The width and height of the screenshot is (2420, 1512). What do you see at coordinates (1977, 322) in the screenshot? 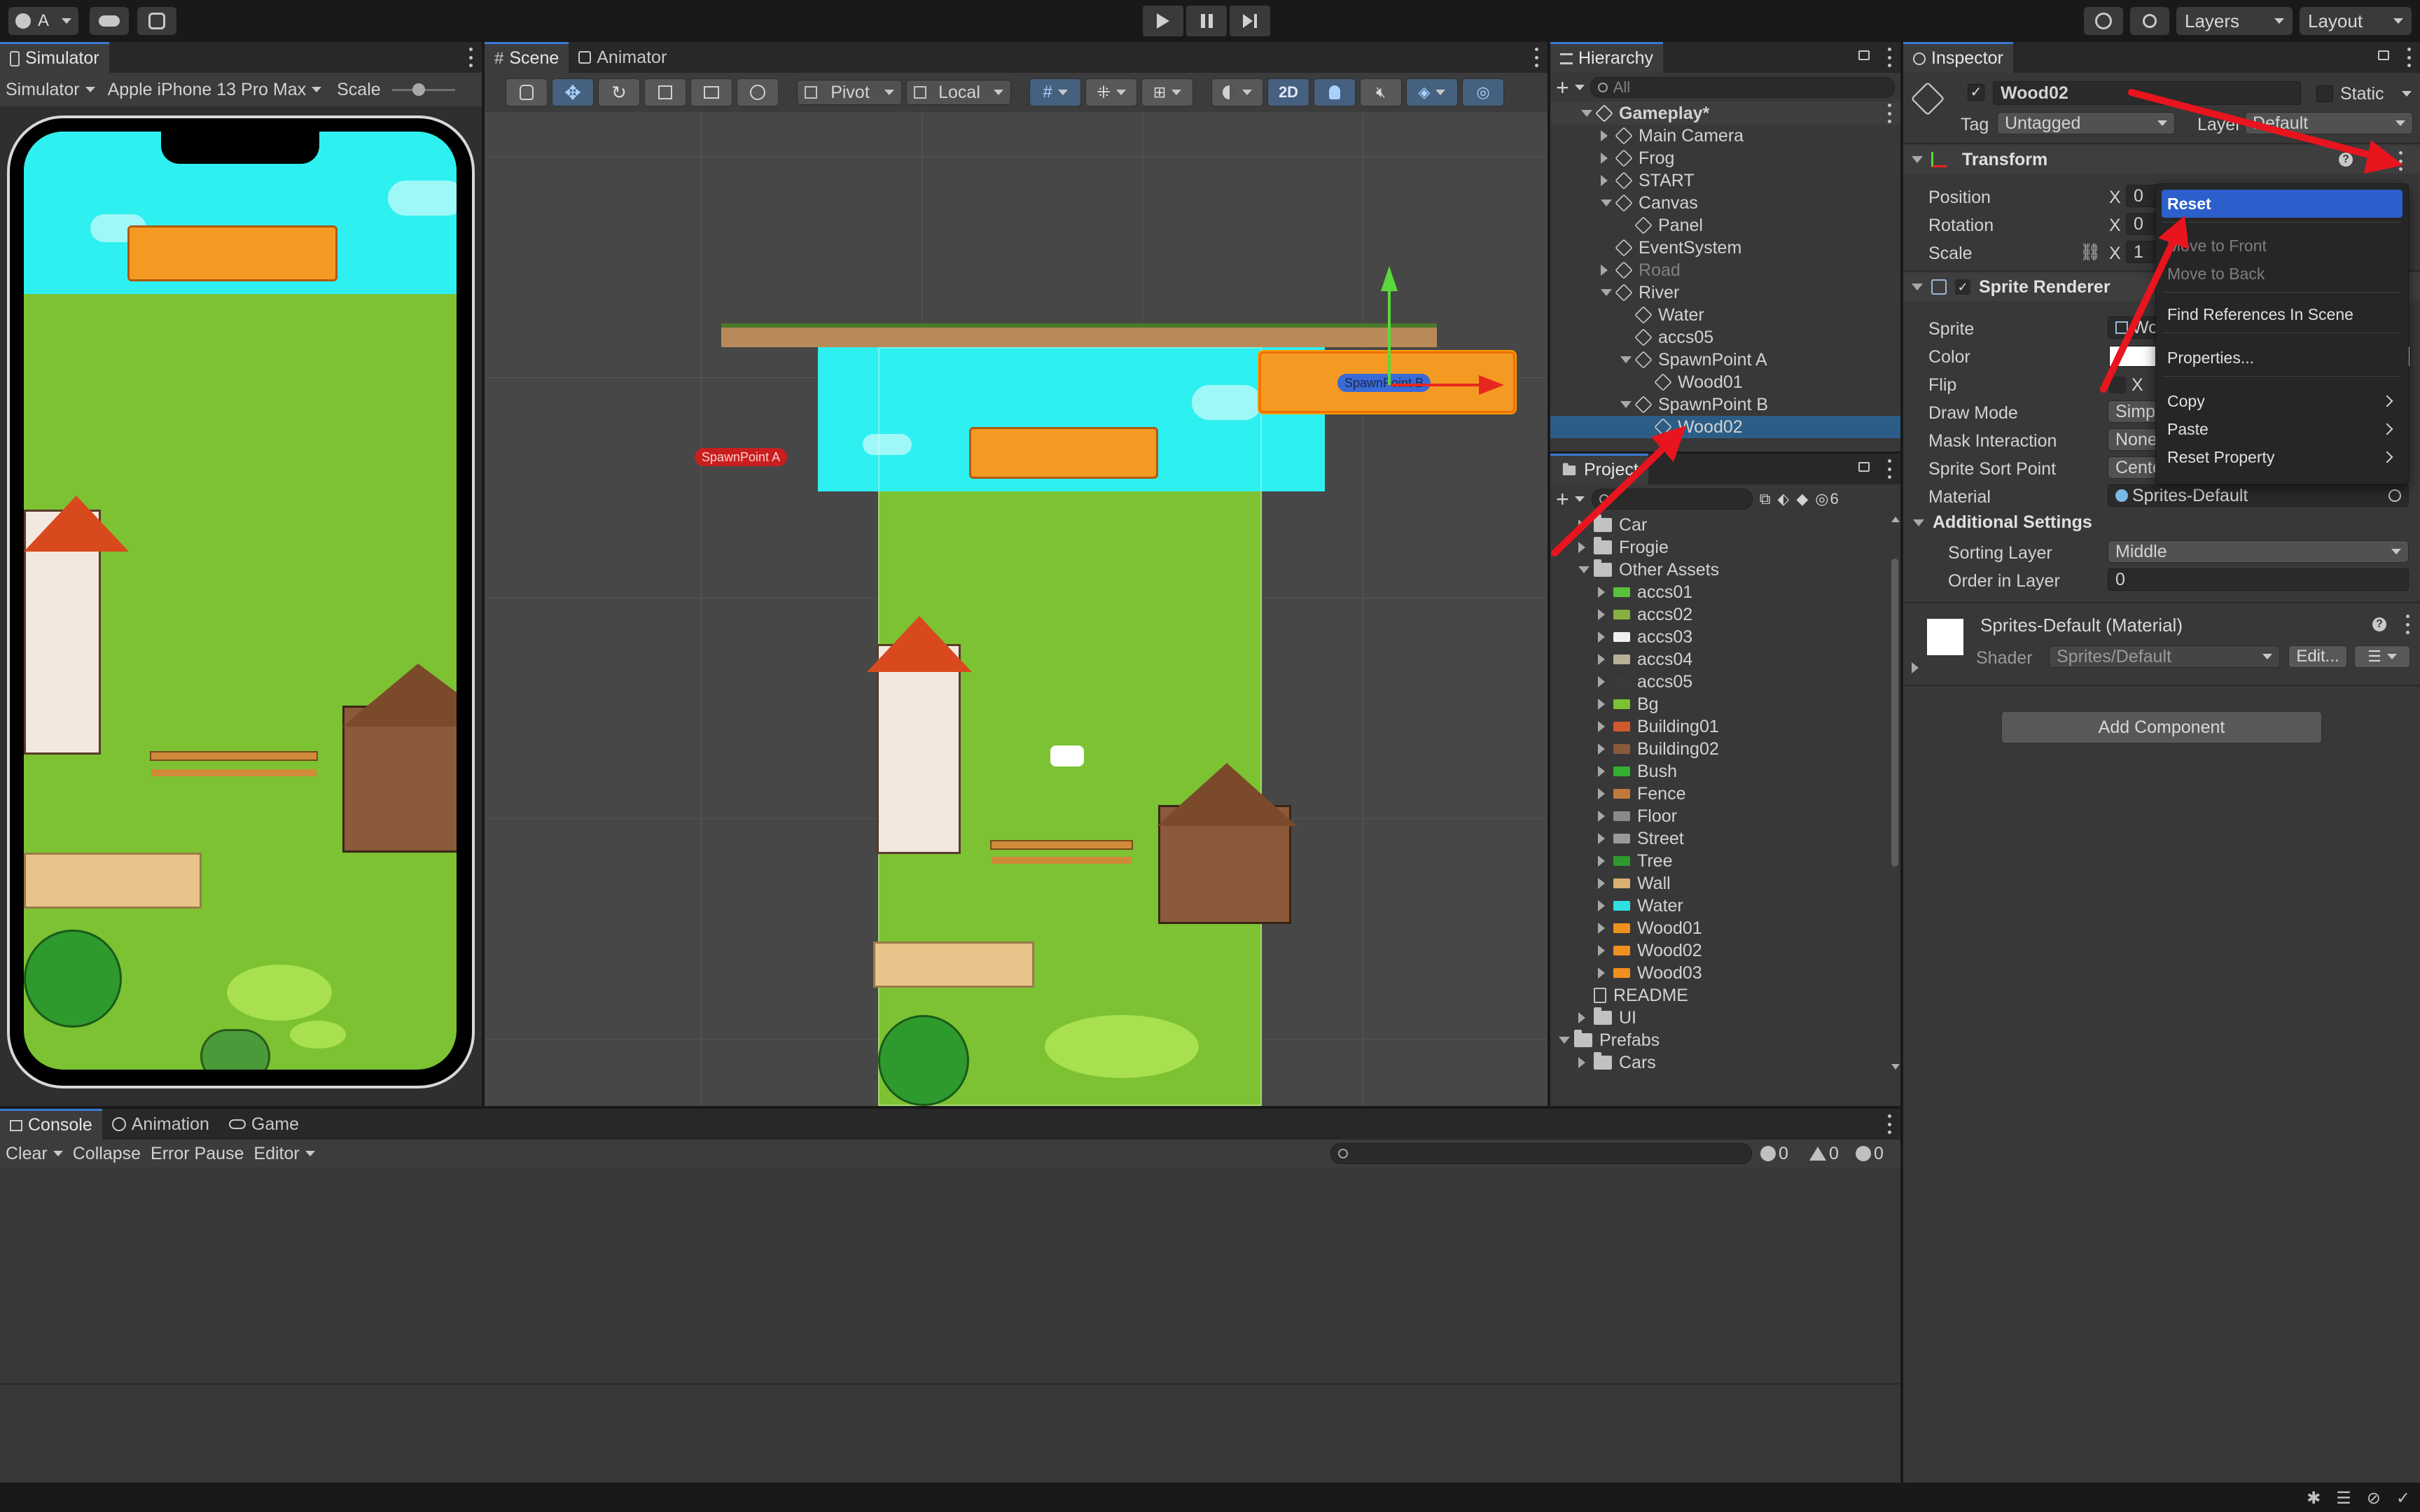
I see `annotation-arrows` at bounding box center [1977, 322].